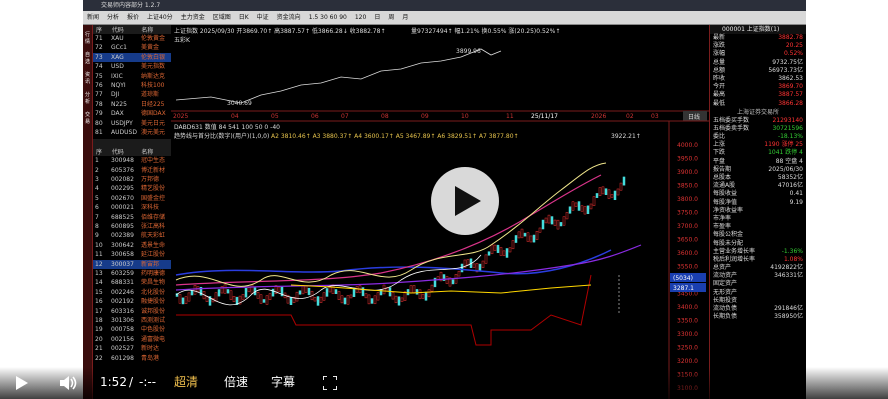 The width and height of the screenshot is (888, 399). Describe the element at coordinates (97, 236) in the screenshot. I see `quote-n: 9` at that location.